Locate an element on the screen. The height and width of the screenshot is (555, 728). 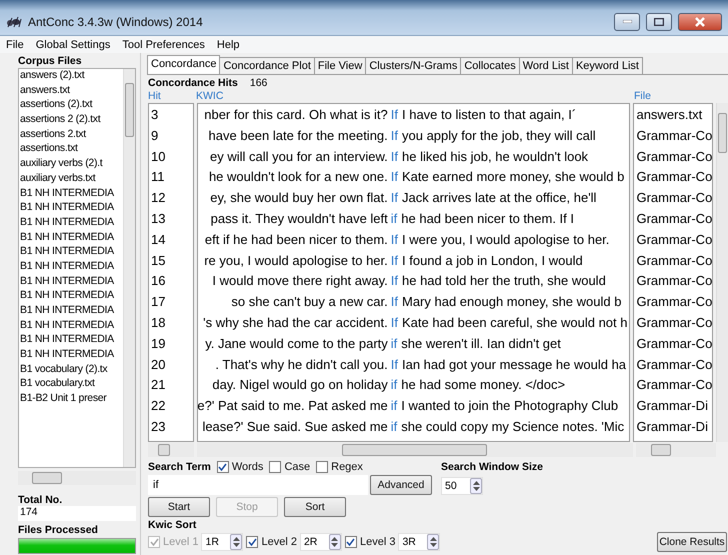
file-list-item: assertions 2.txt is located at coordinates (71, 135).